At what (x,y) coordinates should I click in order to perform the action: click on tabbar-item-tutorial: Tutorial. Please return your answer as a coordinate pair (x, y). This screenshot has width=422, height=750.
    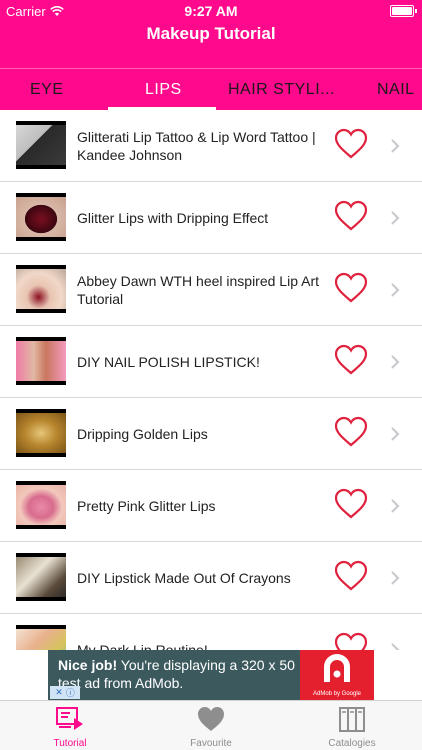
    Looking at the image, I should click on (70, 725).